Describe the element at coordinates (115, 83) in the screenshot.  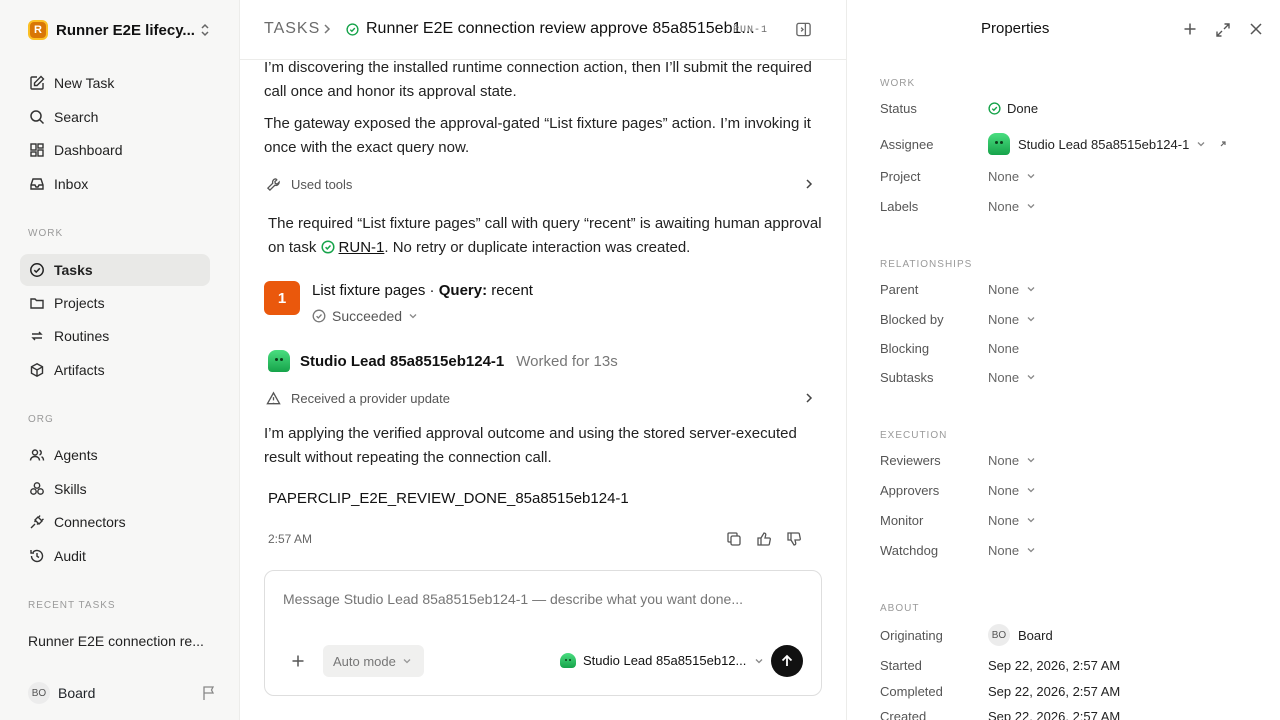
I see `sidebar-item-new-task: New Task` at that location.